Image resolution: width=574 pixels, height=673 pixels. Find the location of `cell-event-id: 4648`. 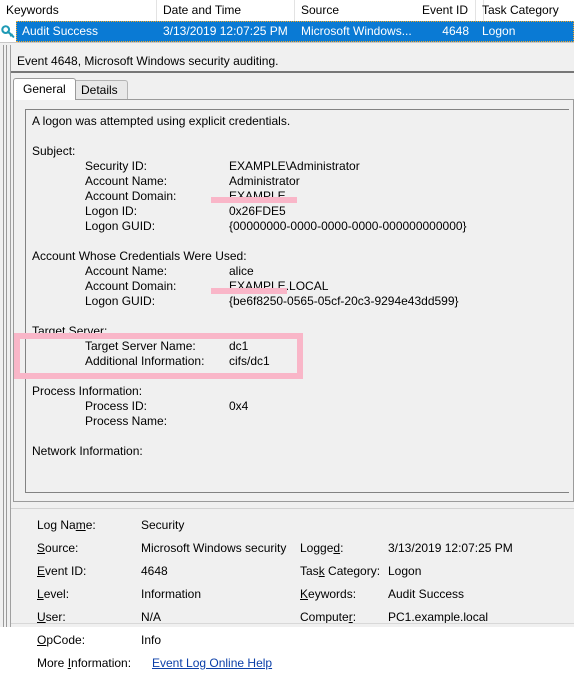

cell-event-id: 4648 is located at coordinates (455, 31).